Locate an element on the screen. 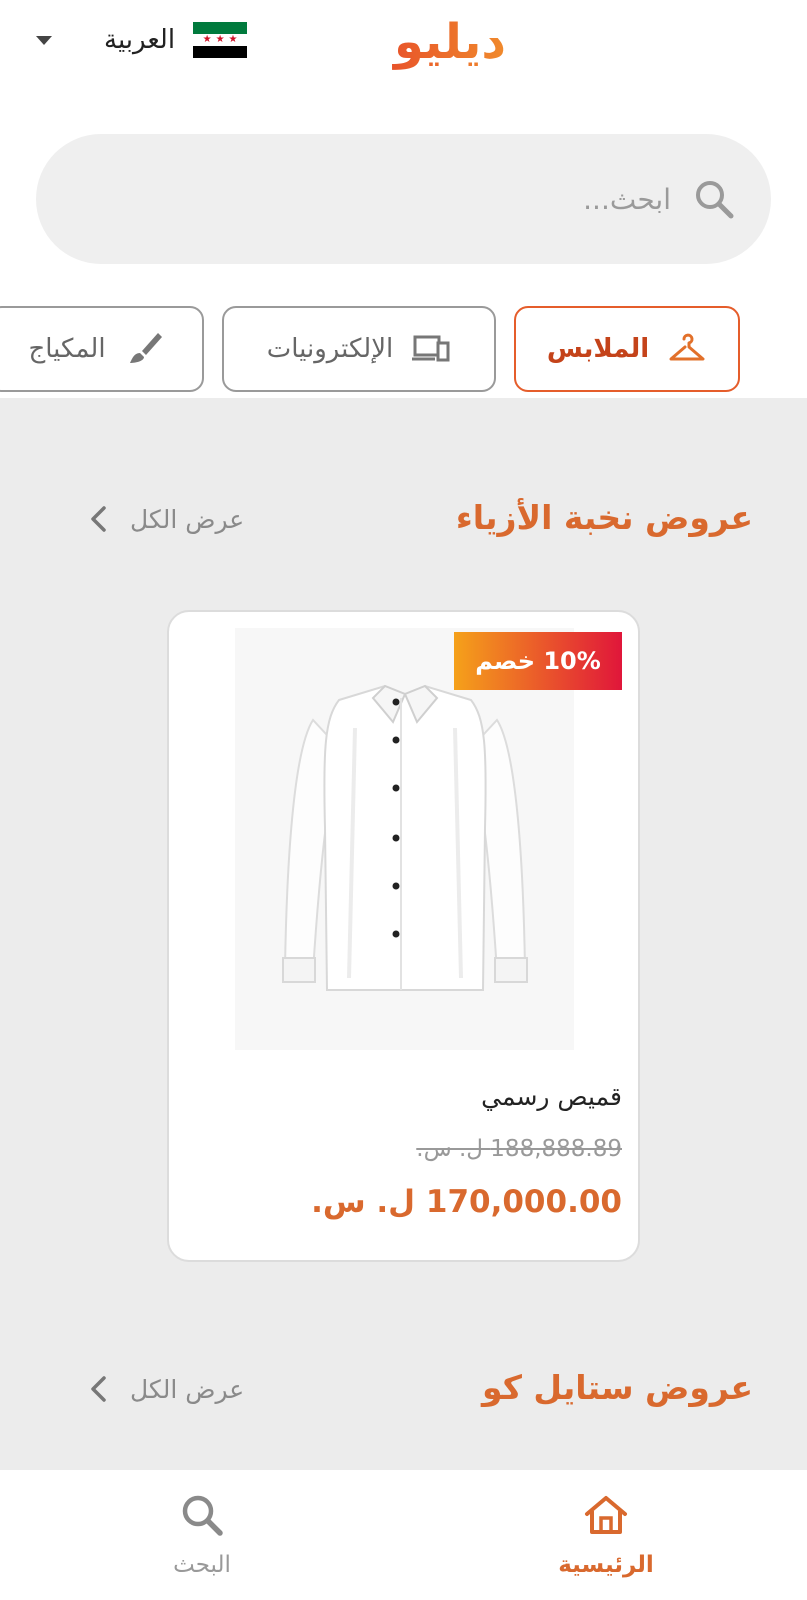 The height and width of the screenshot is (1600, 807). app-logo: ديليو is located at coordinates (450, 46).